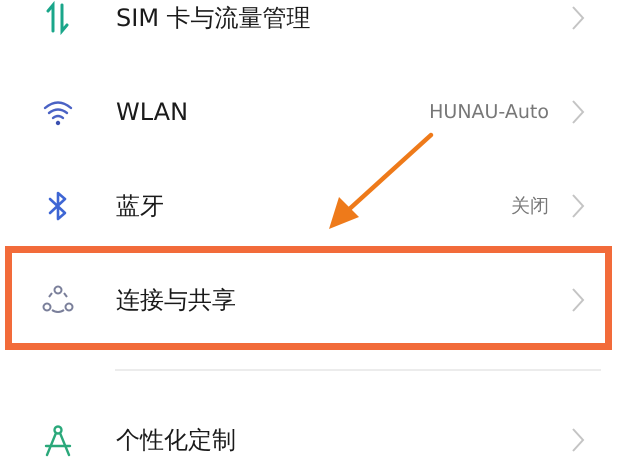 The width and height of the screenshot is (623, 464). What do you see at coordinates (176, 300) in the screenshot?
I see `setting-label: 连接与共享` at bounding box center [176, 300].